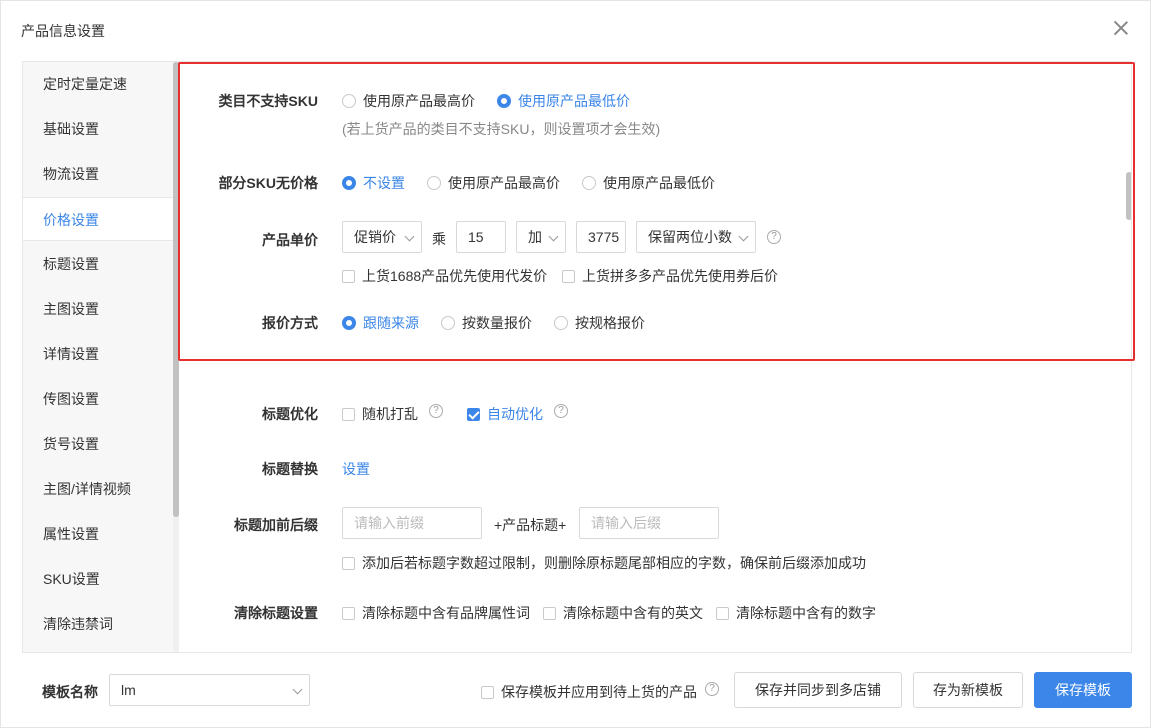 This screenshot has width=1151, height=728. What do you see at coordinates (670, 276) in the screenshot?
I see `check-pdd-coupon: 上货拼多多产品优先使用券后价` at bounding box center [670, 276].